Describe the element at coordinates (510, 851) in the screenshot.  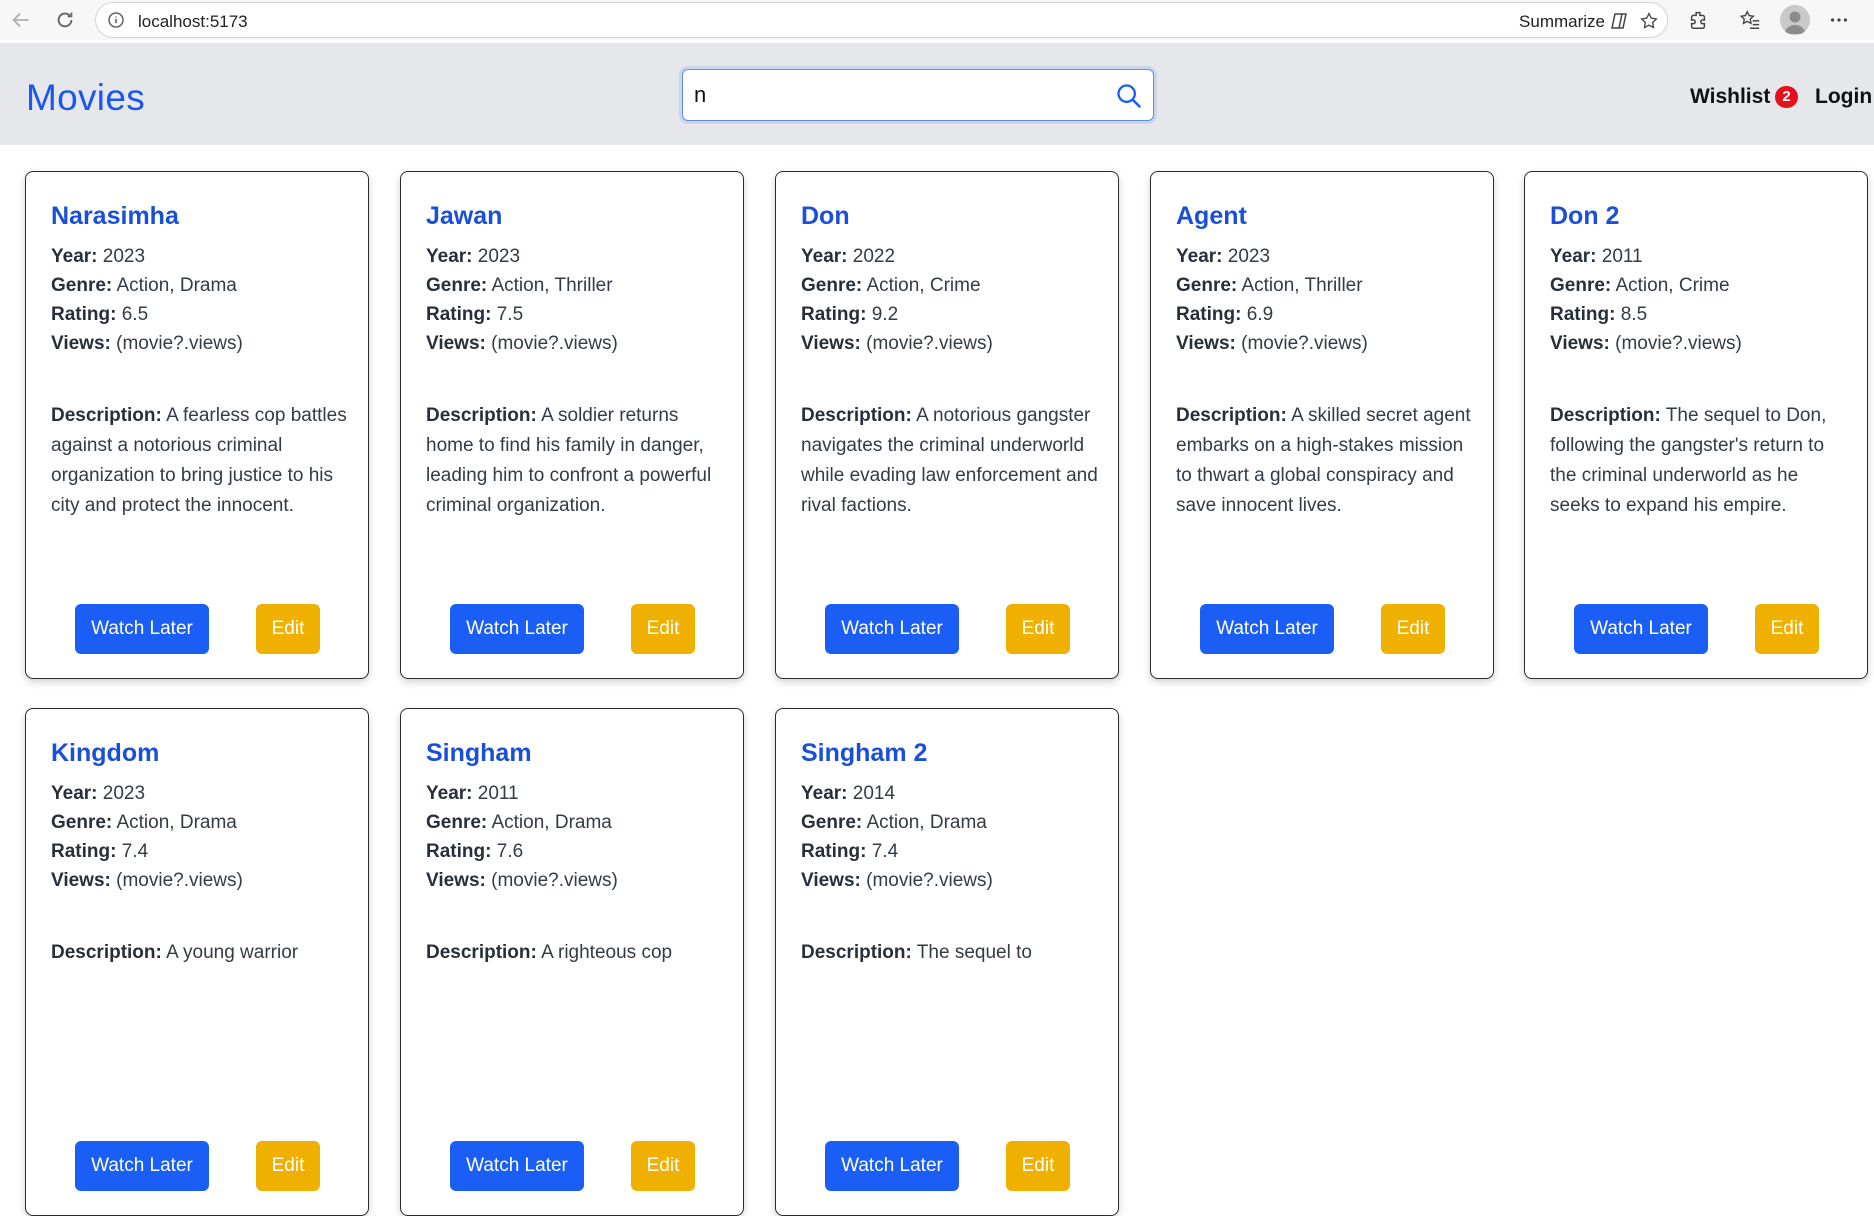
I see `rating-value: 7.6` at that location.